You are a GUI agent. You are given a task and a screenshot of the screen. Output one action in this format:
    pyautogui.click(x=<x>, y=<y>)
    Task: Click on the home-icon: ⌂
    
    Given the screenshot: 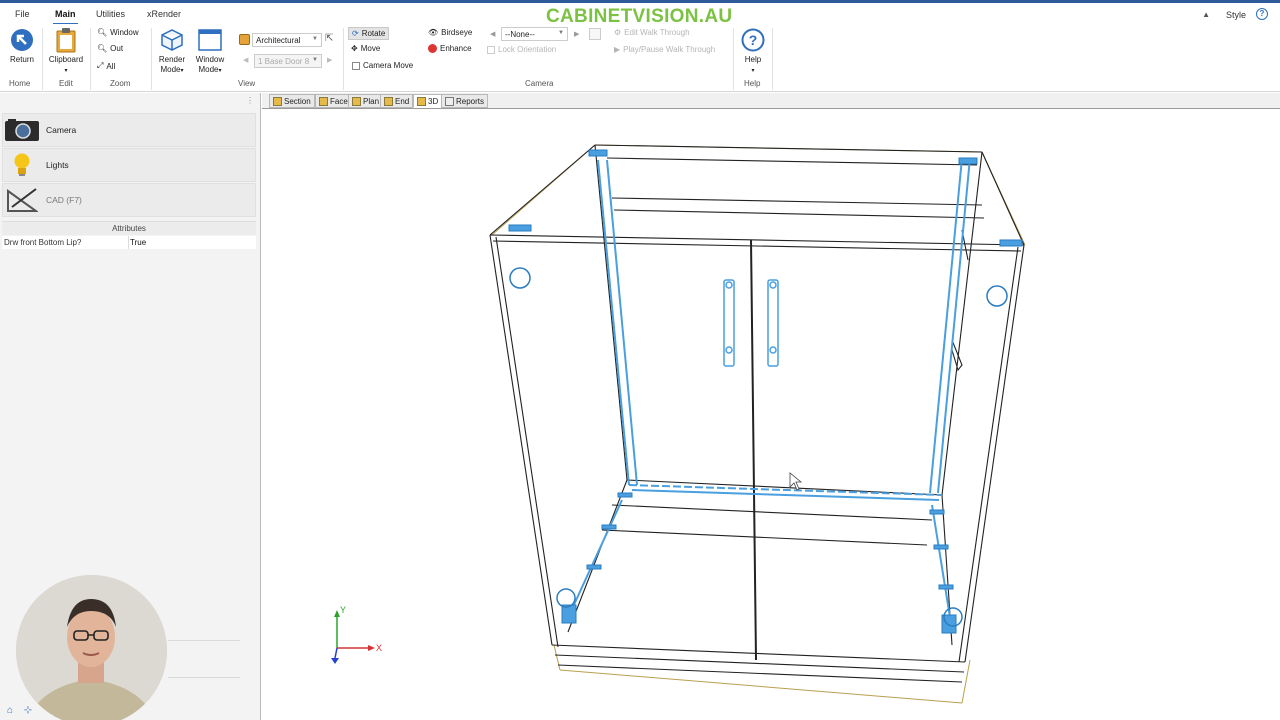 What is the action you would take?
    pyautogui.click(x=10, y=711)
    